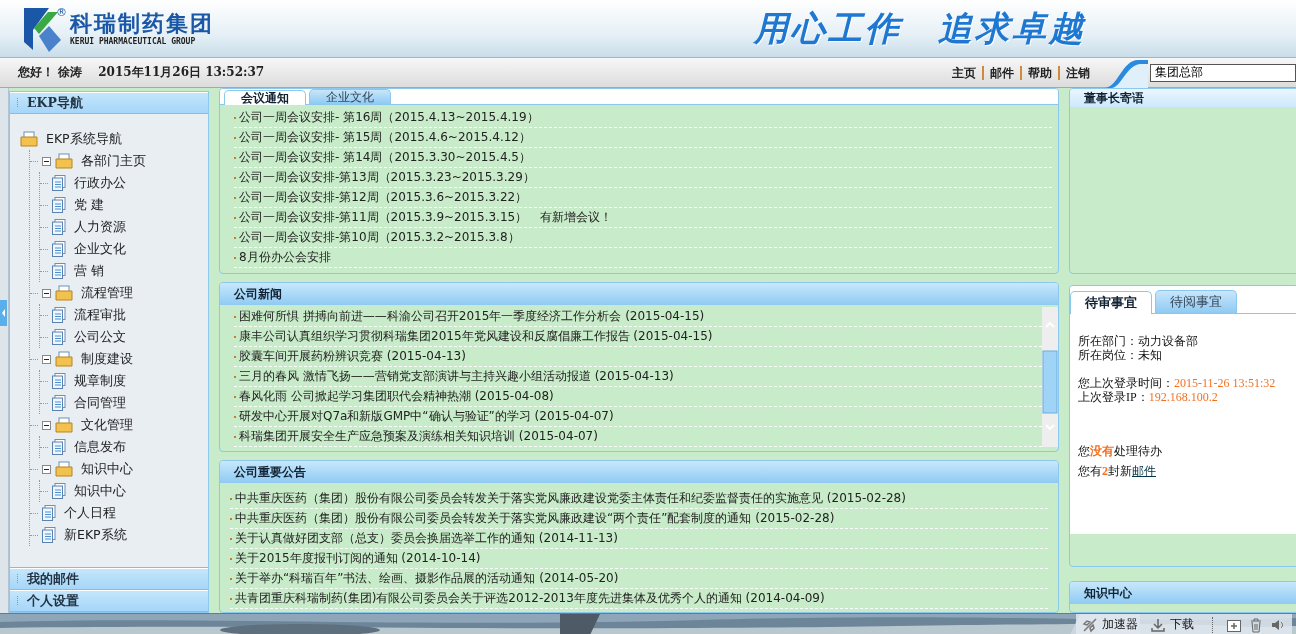 The image size is (1296, 634). What do you see at coordinates (100, 337) in the screenshot?
I see `tree-item: 公司公文` at bounding box center [100, 337].